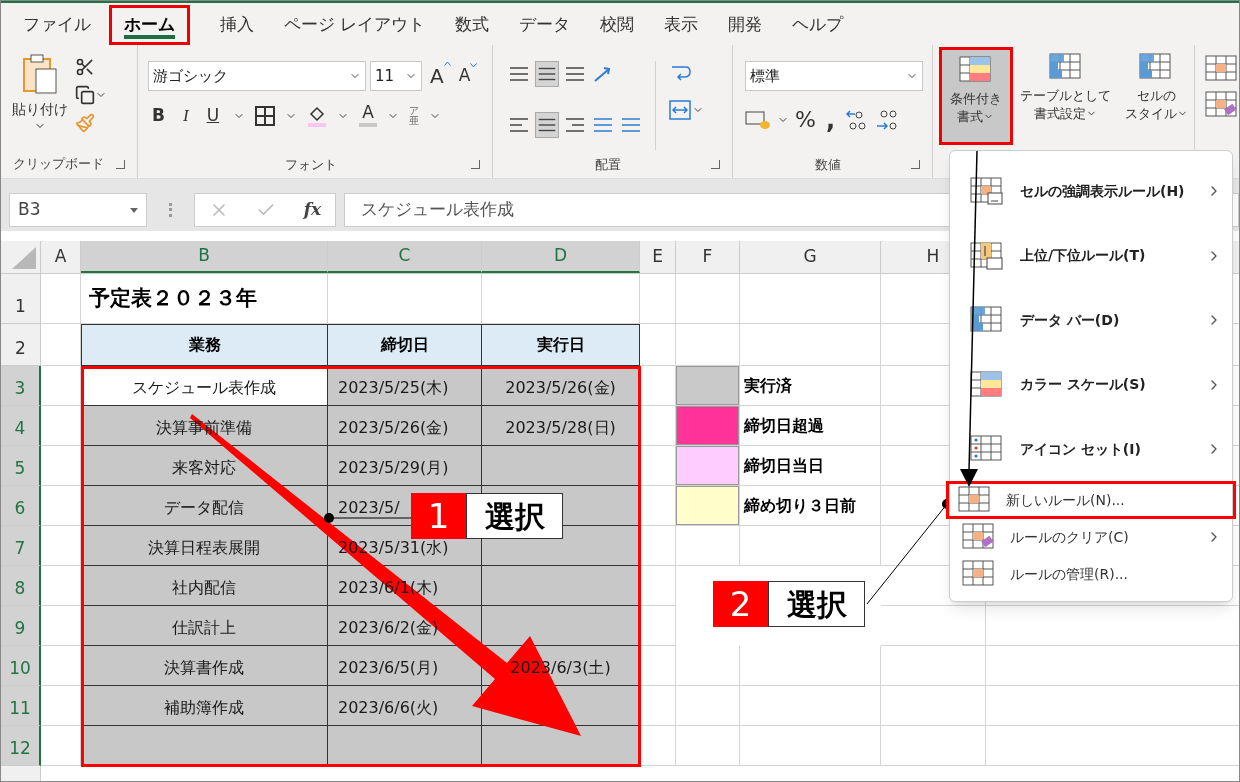 The width and height of the screenshot is (1240, 782). What do you see at coordinates (740, 604) in the screenshot?
I see `step-number: 2` at bounding box center [740, 604].